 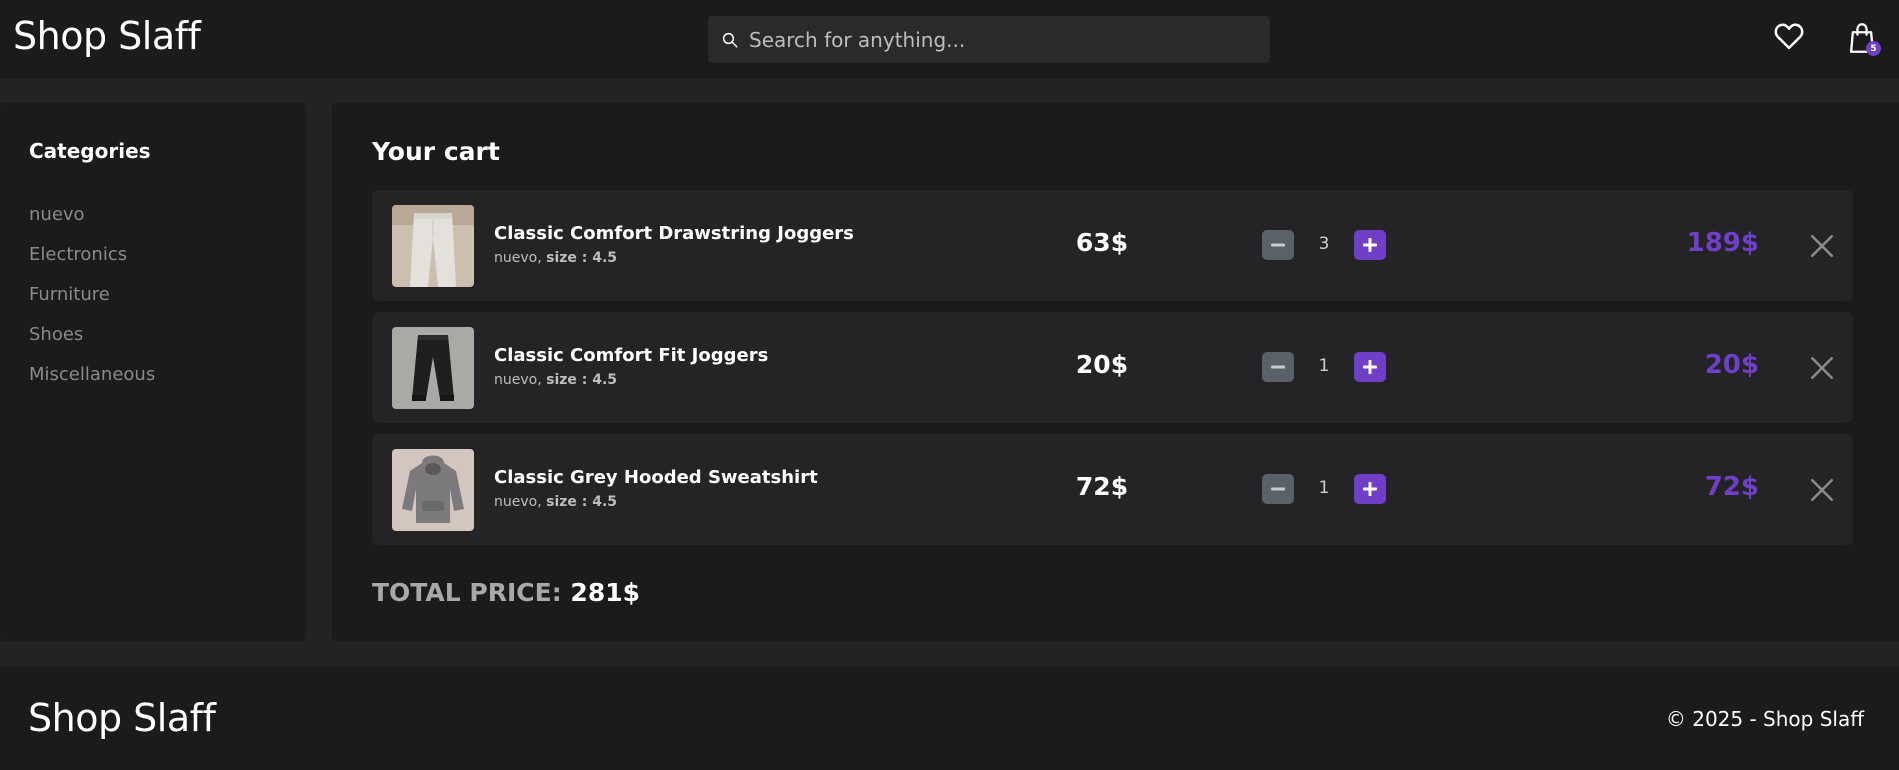 What do you see at coordinates (1102, 486) in the screenshot?
I see `unit-price: 72$` at bounding box center [1102, 486].